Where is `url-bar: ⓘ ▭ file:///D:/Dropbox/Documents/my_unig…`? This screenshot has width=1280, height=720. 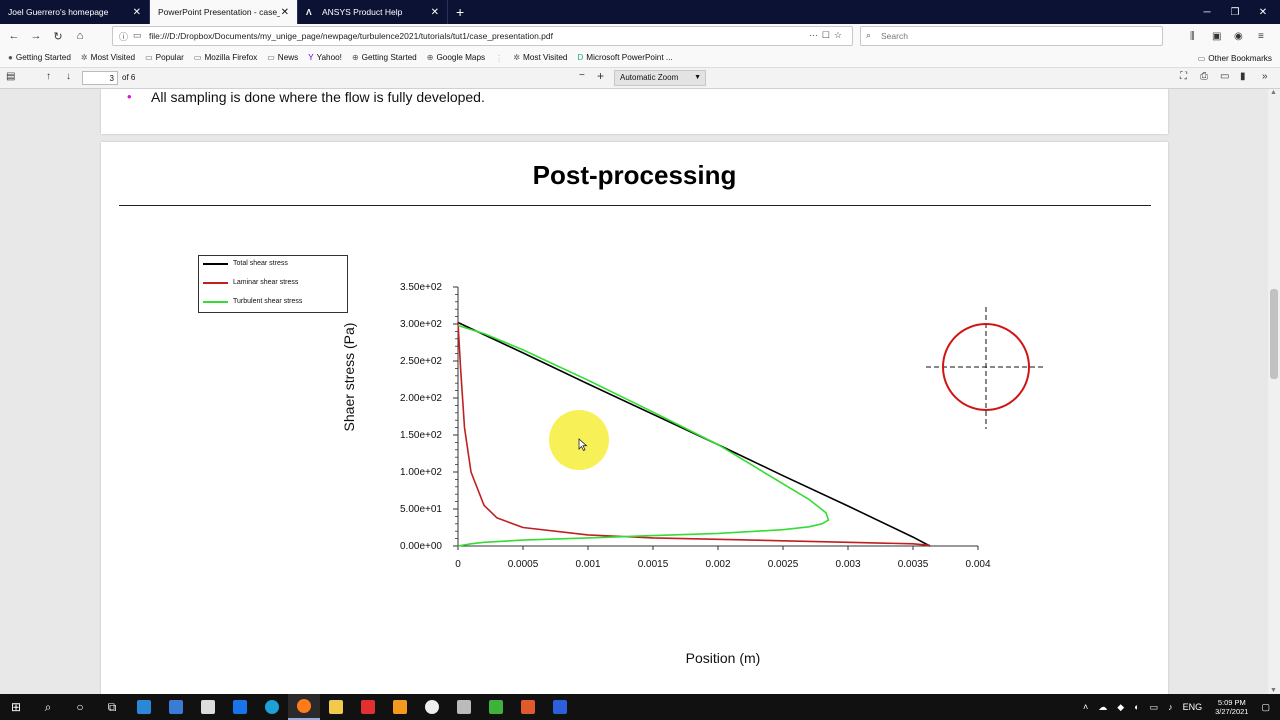
url-bar: ⓘ ▭ file:///D:/Dropbox/Documents/my_unig… is located at coordinates (482, 36).